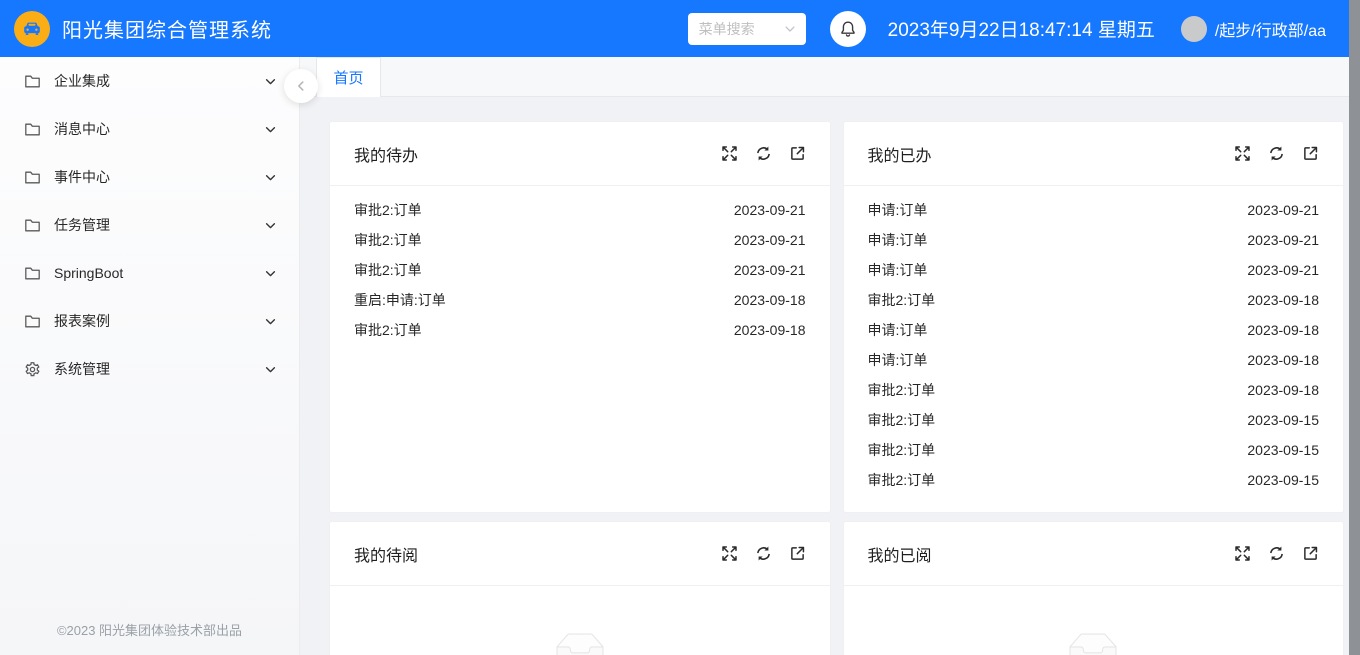  What do you see at coordinates (149, 321) in the screenshot?
I see `sidebar-item: 报表案例` at bounding box center [149, 321].